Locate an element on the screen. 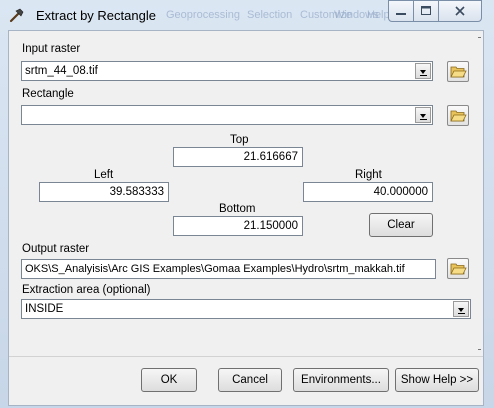  extraction-area-label: Extraction area (optional) is located at coordinates (86, 290).